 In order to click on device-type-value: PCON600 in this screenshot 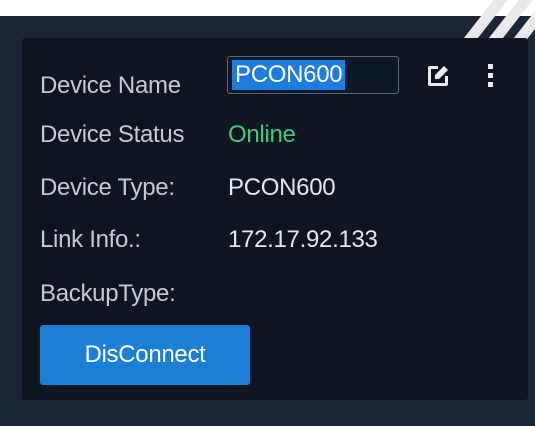, I will do `click(282, 187)`.